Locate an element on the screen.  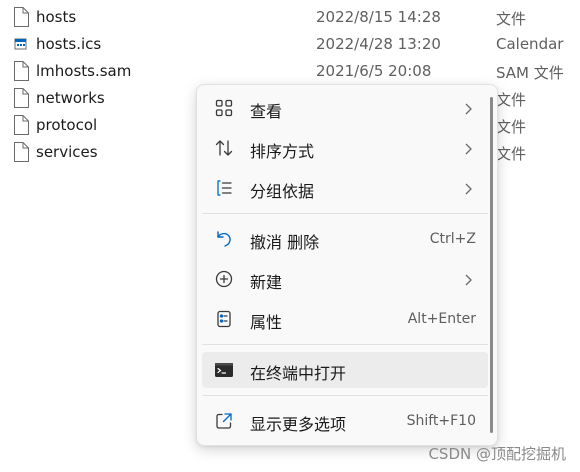
menu-item-shortcut: Alt+Enter is located at coordinates (441, 319).